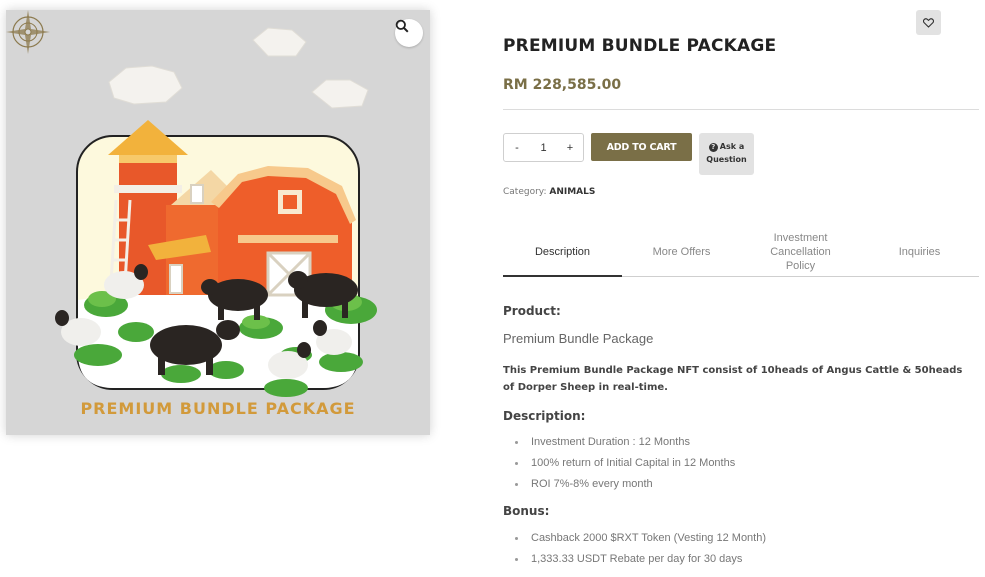 The image size is (985, 577). I want to click on heart-icon, so click(928, 22).